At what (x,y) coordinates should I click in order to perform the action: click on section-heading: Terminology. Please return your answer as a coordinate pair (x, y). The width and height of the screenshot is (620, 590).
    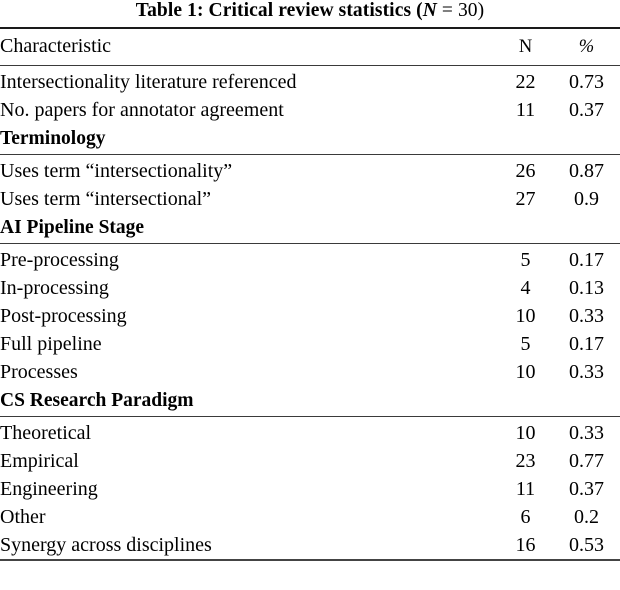
    Looking at the image, I should click on (53, 138).